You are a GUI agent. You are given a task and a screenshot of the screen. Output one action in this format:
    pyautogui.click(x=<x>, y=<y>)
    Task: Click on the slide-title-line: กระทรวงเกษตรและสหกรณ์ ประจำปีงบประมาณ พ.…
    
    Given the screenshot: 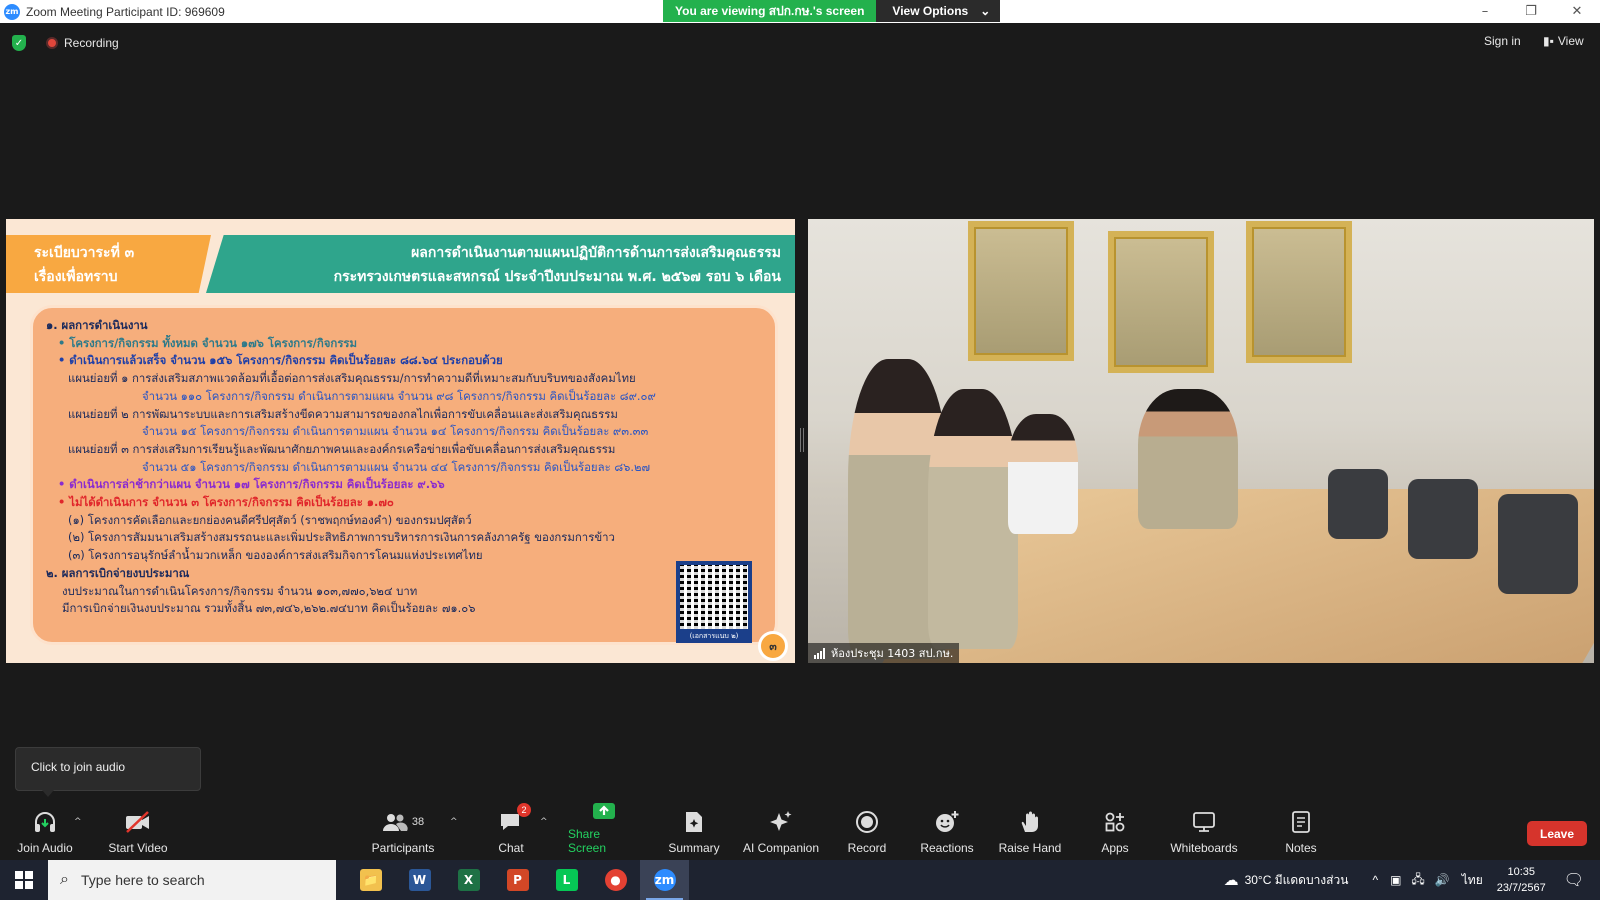 What is the action you would take?
    pyautogui.click(x=557, y=277)
    